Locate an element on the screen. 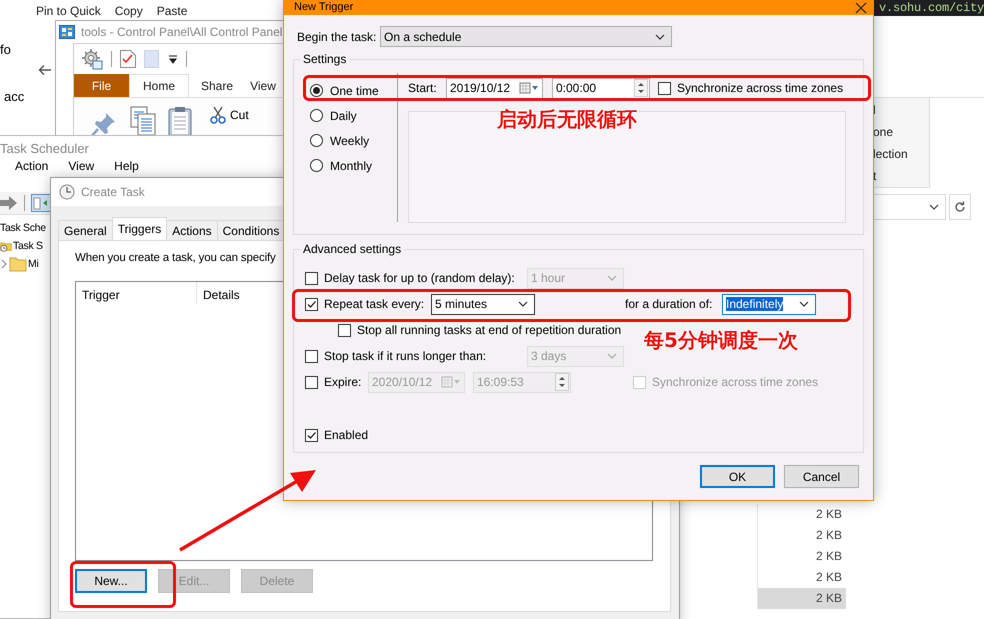 This screenshot has width=984, height=619. pane-header: Task Sche is located at coordinates (23, 228).